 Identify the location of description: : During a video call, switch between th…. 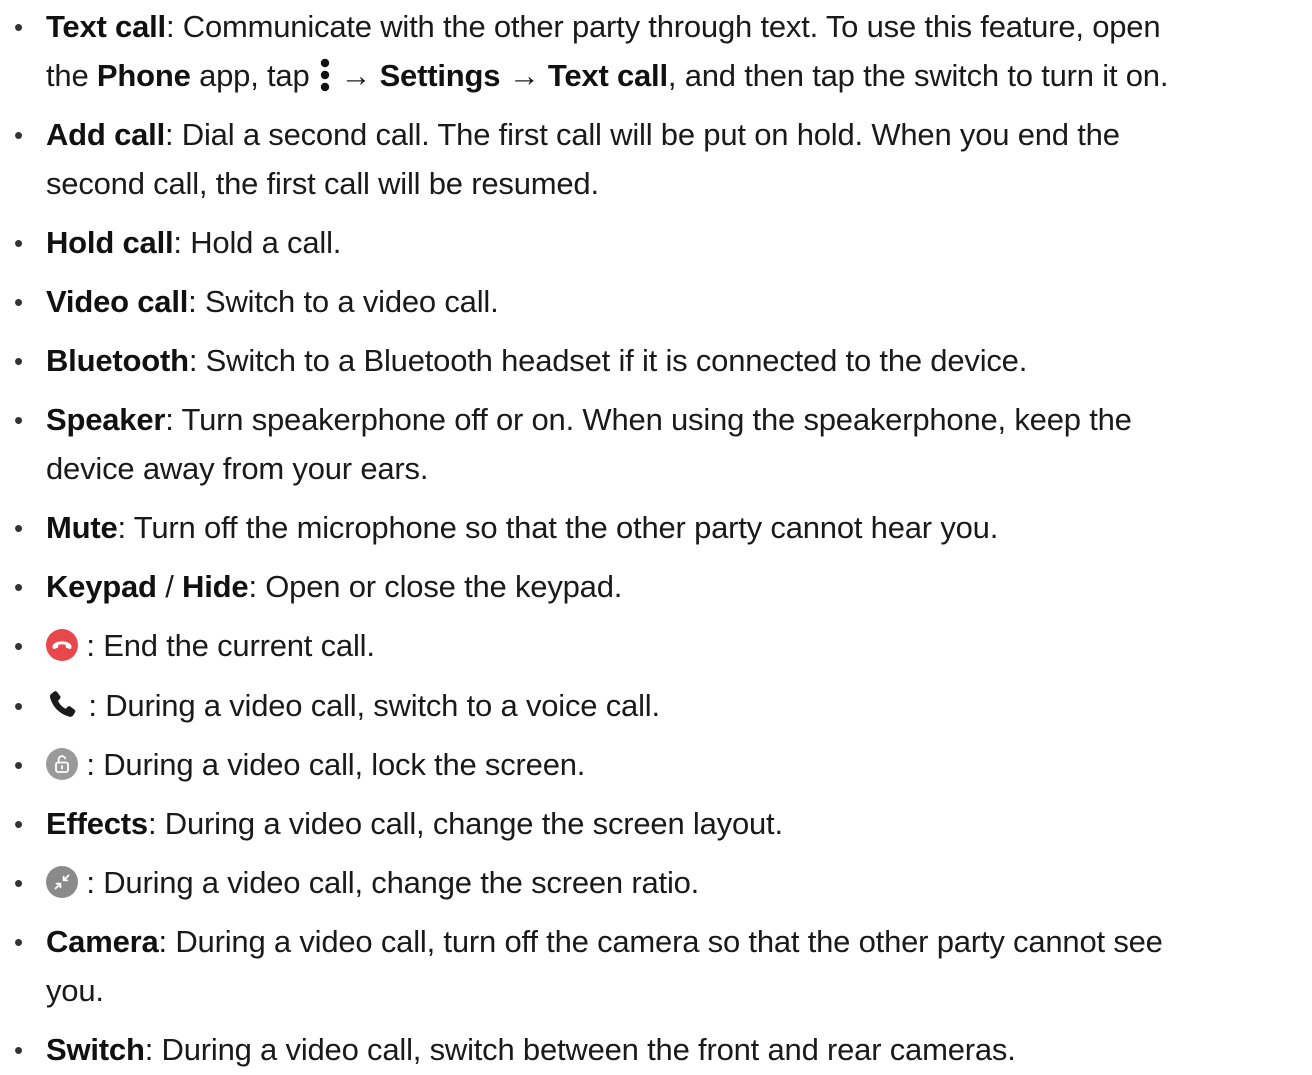
(580, 1049).